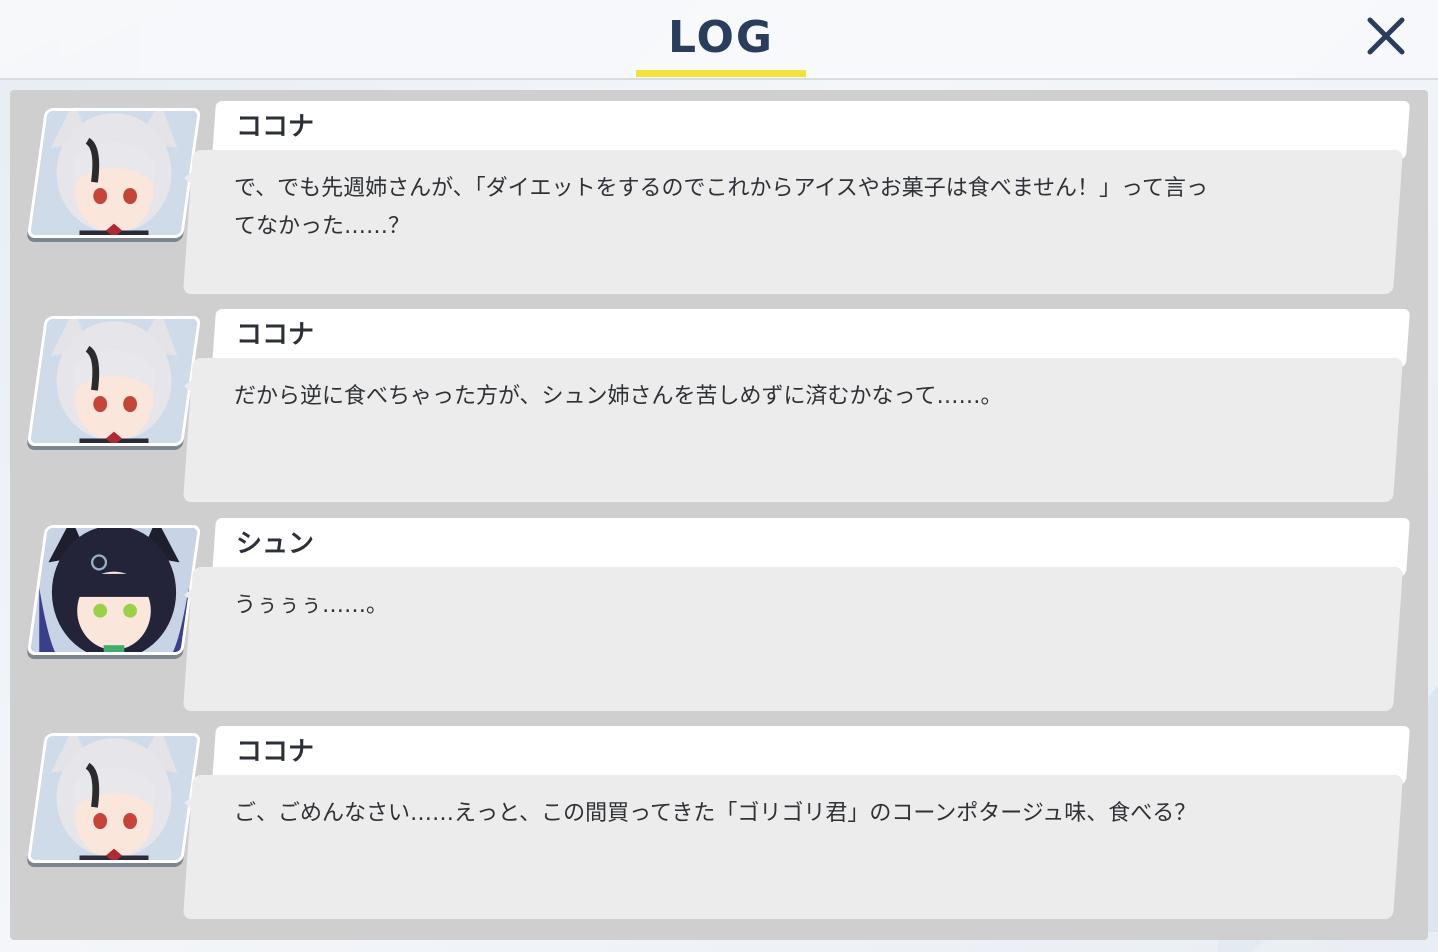  I want to click on close-button, so click(1386, 36).